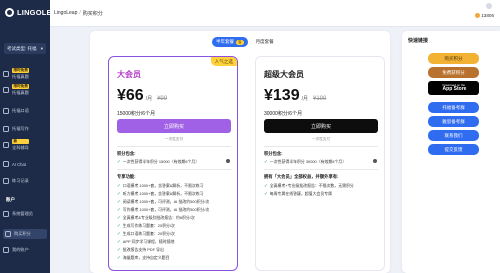  I want to click on sidebar-item-admin: 系统管理员, so click(25, 214).